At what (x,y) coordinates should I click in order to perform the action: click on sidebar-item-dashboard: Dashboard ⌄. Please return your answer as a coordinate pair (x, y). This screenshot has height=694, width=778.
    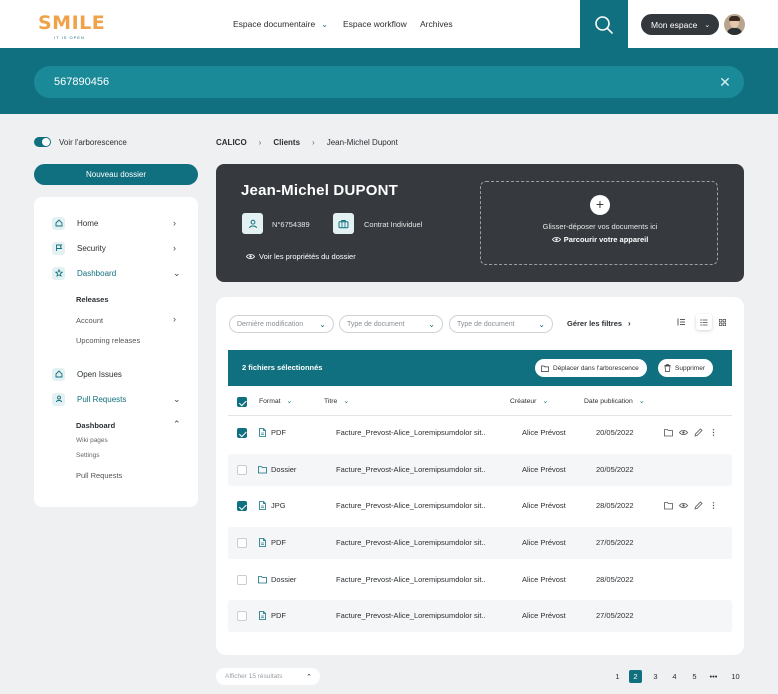
    Looking at the image, I should click on (116, 273).